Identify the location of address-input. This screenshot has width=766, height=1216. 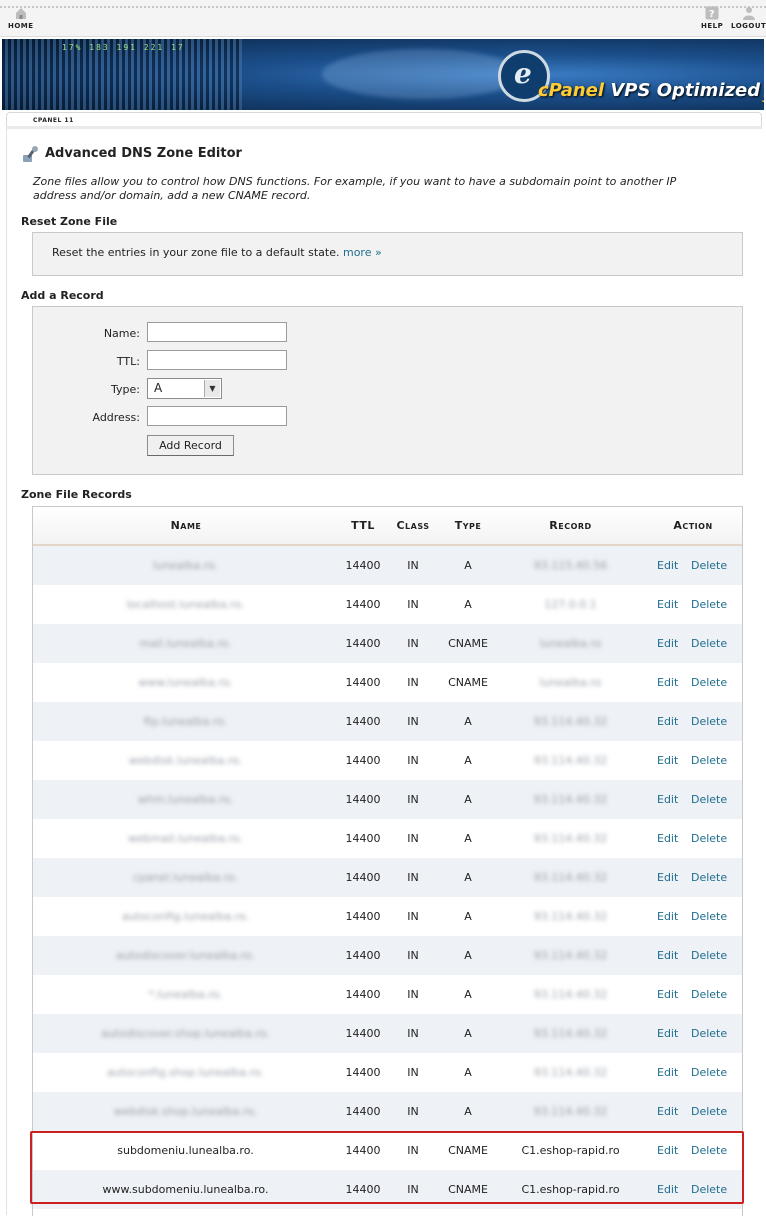
(217, 416).